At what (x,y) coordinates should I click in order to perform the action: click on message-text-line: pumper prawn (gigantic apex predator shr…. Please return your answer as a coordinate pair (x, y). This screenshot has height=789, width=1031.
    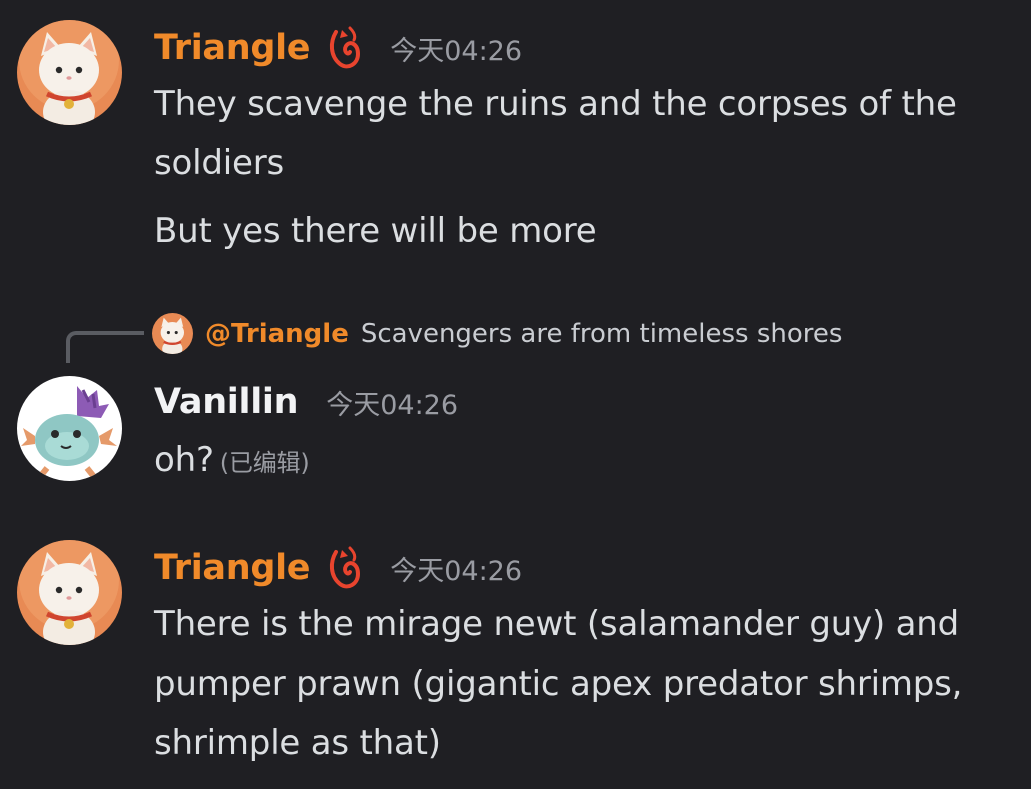
    Looking at the image, I should click on (558, 684).